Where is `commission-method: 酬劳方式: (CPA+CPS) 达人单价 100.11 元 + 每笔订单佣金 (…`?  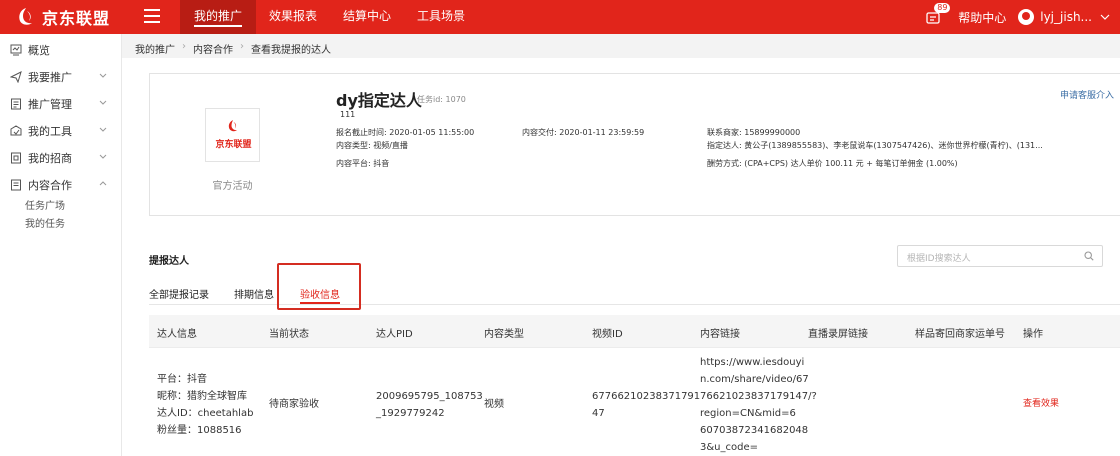
commission-method: 酬劳方式: (CPA+CPS) 达人单价 100.11 元 + 每笔订单佣金 (… is located at coordinates (832, 163).